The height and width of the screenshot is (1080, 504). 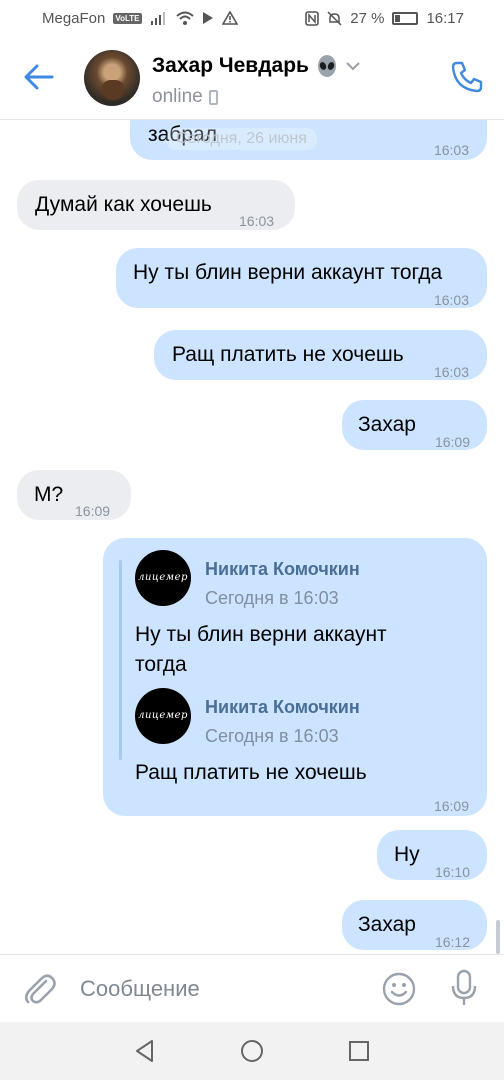 What do you see at coordinates (112, 78) in the screenshot?
I see `contact-avatar` at bounding box center [112, 78].